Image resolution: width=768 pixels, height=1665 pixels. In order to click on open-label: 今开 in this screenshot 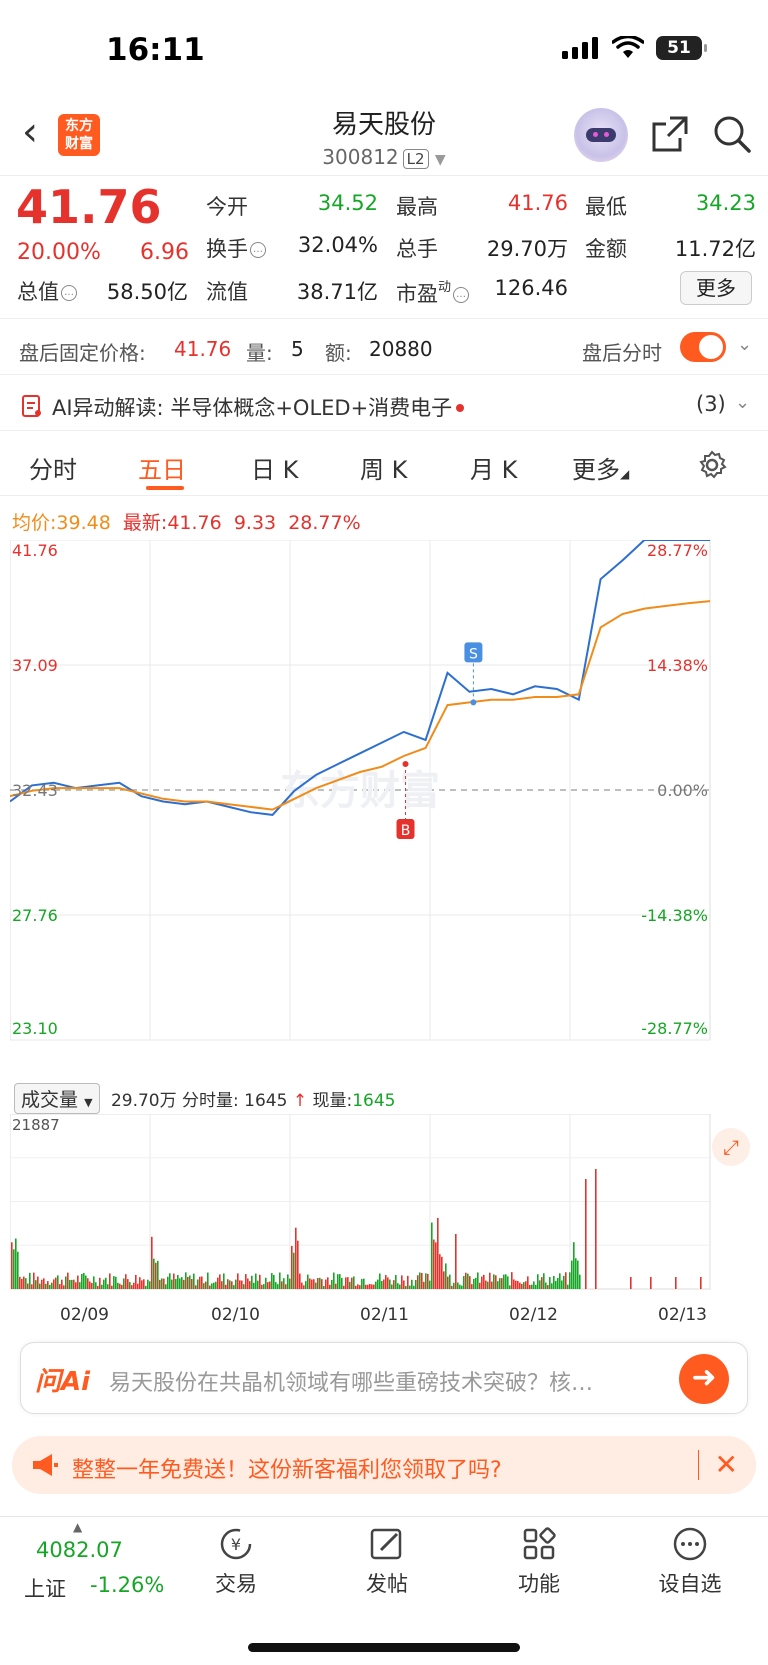, I will do `click(227, 207)`.